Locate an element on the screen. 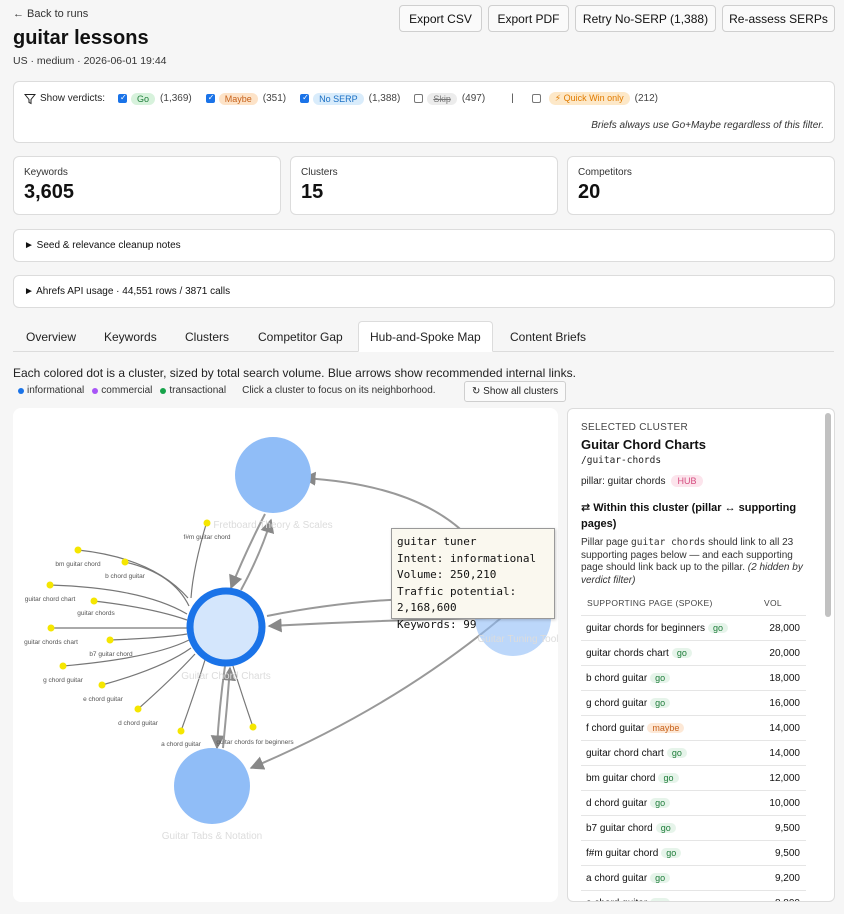  tab-hub-and-spoke-map: Hub-and-Spoke Map is located at coordinates (425, 336).